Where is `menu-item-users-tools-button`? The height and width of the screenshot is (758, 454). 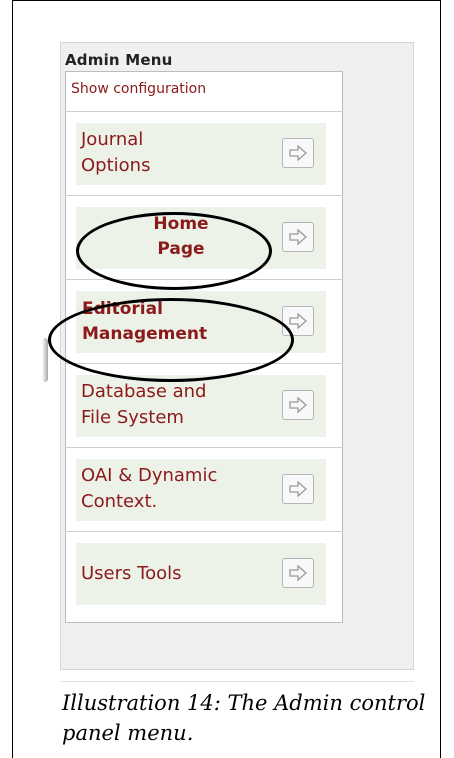
menu-item-users-tools-button is located at coordinates (298, 573).